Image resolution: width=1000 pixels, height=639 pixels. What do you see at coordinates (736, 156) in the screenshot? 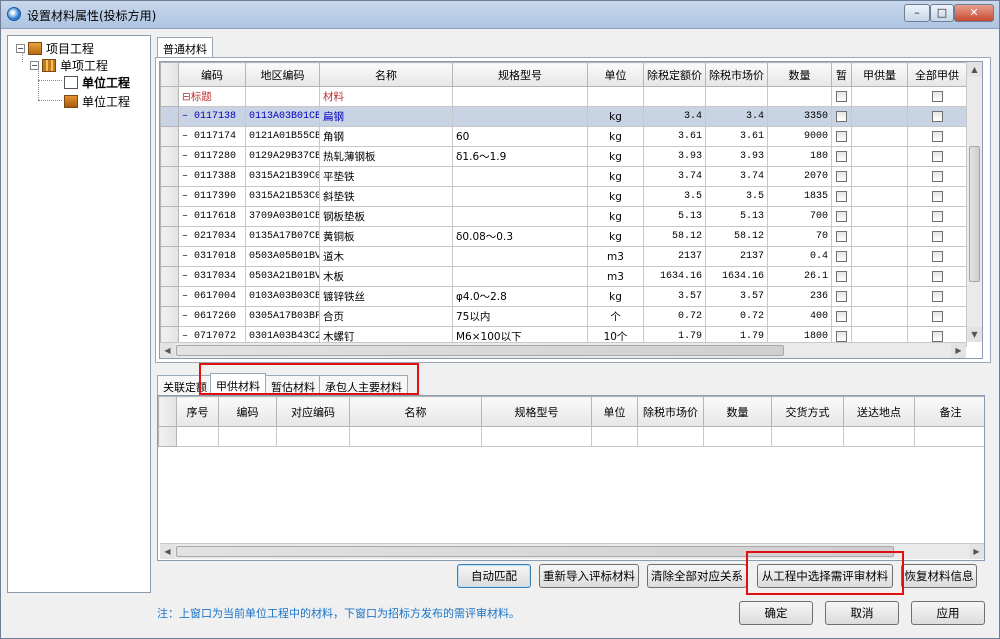
I see `cell-market: 3.93` at bounding box center [736, 156].